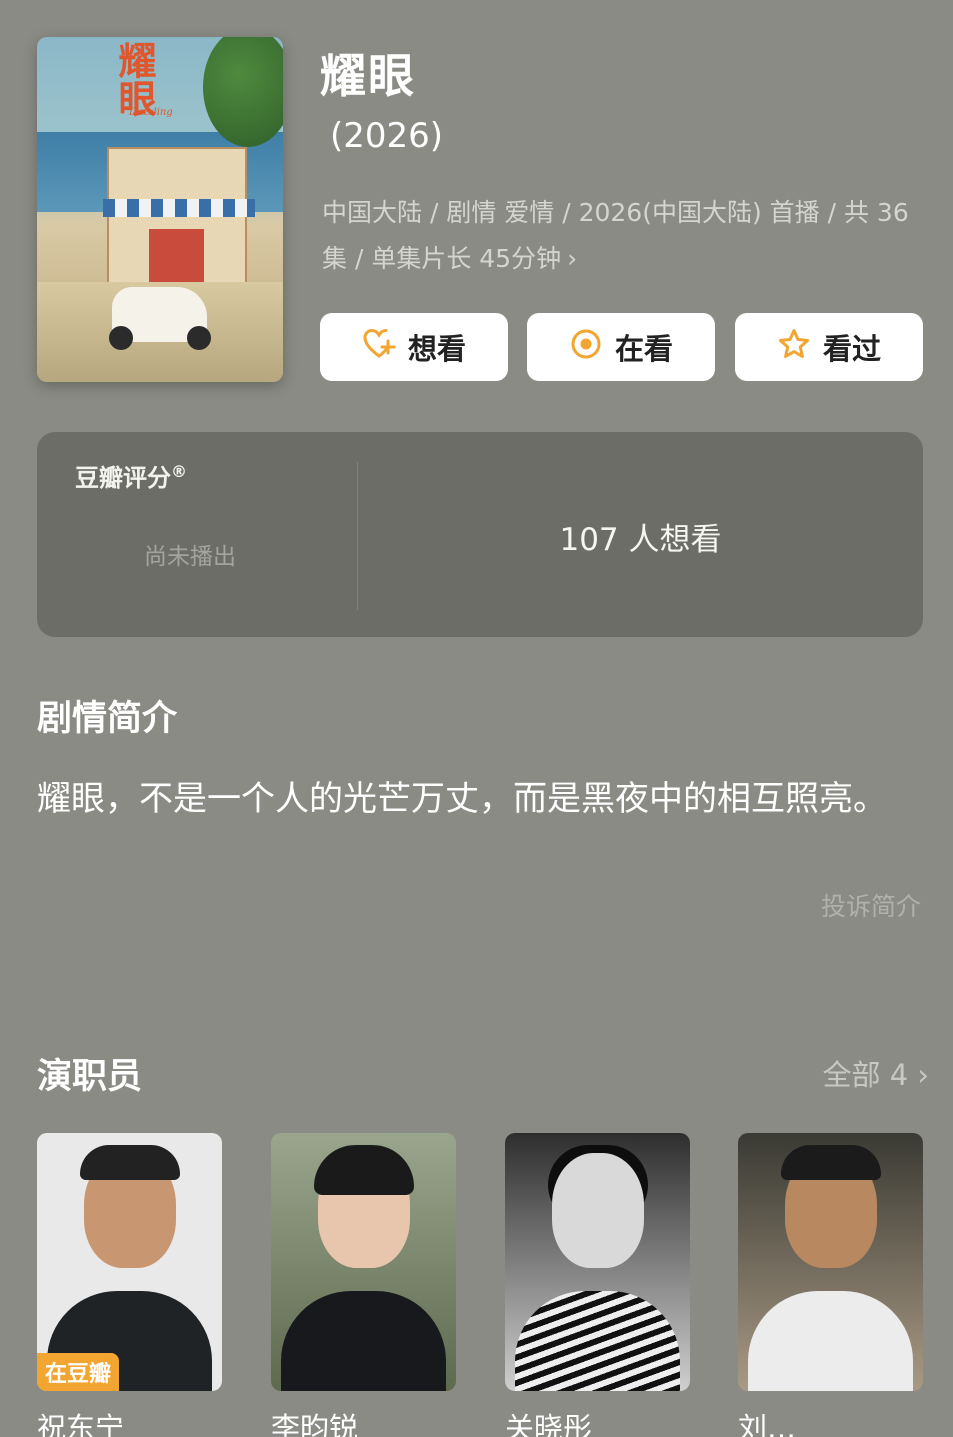 This screenshot has width=953, height=1437. What do you see at coordinates (179, 208) in the screenshot?
I see `poster-awning` at bounding box center [179, 208].